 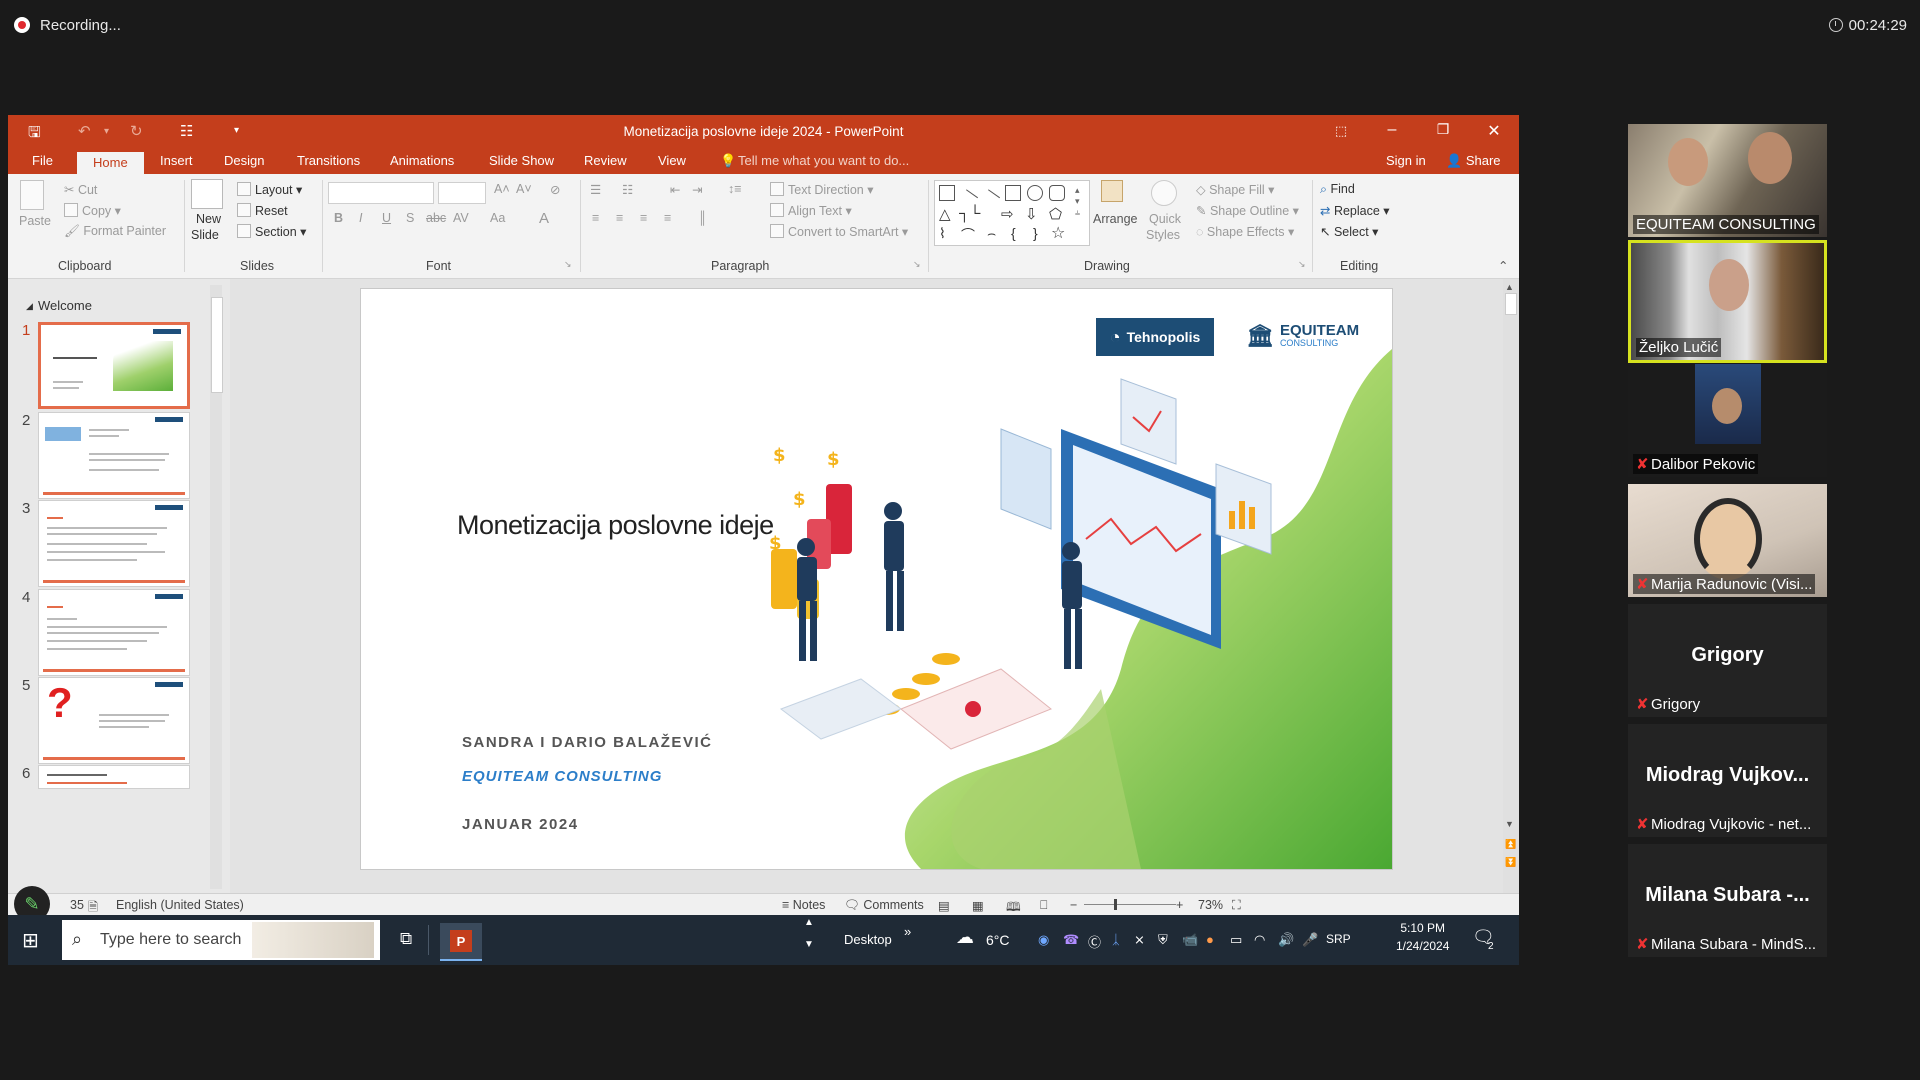 I want to click on next-slide-icon: ⏬, so click(x=1510, y=862).